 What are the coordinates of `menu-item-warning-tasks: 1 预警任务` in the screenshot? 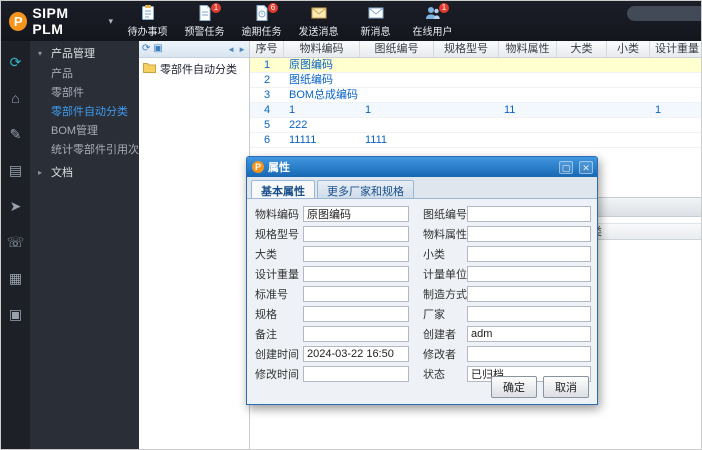 It's located at (204, 21).